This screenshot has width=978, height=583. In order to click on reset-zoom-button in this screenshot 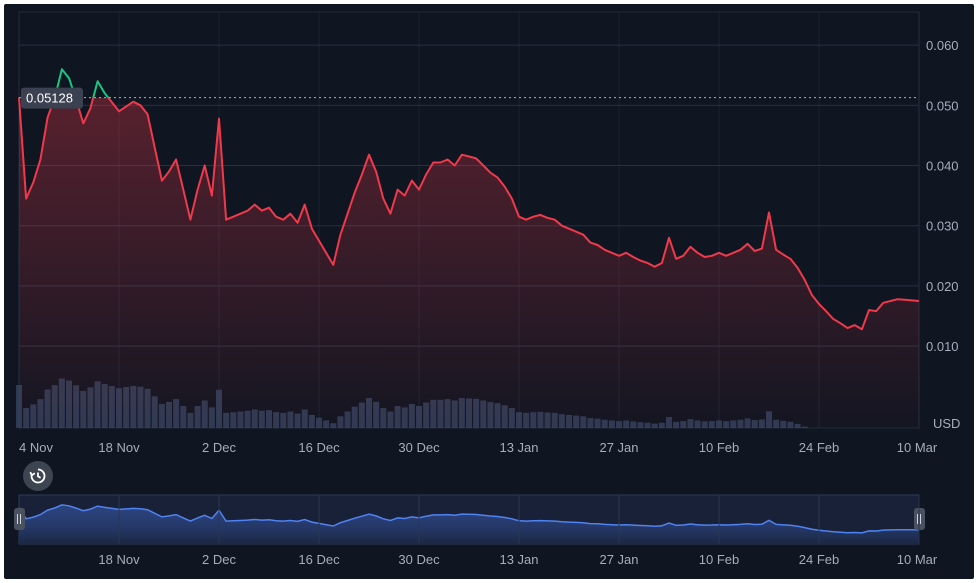, I will do `click(38, 476)`.